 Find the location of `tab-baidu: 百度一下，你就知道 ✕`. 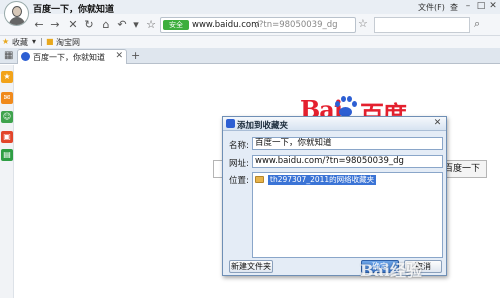

tab-baidu: 百度一下，你就知道 ✕ is located at coordinates (72, 56).